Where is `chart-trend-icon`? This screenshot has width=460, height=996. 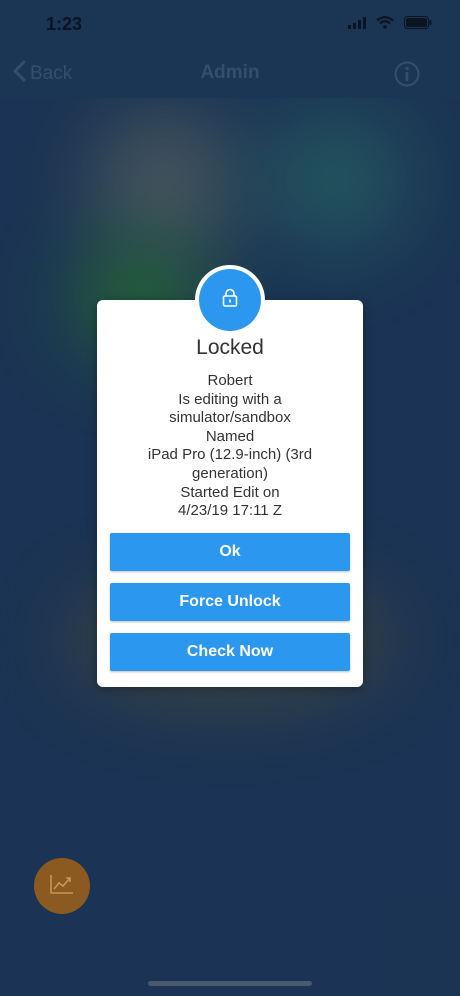
chart-trend-icon is located at coordinates (62, 886).